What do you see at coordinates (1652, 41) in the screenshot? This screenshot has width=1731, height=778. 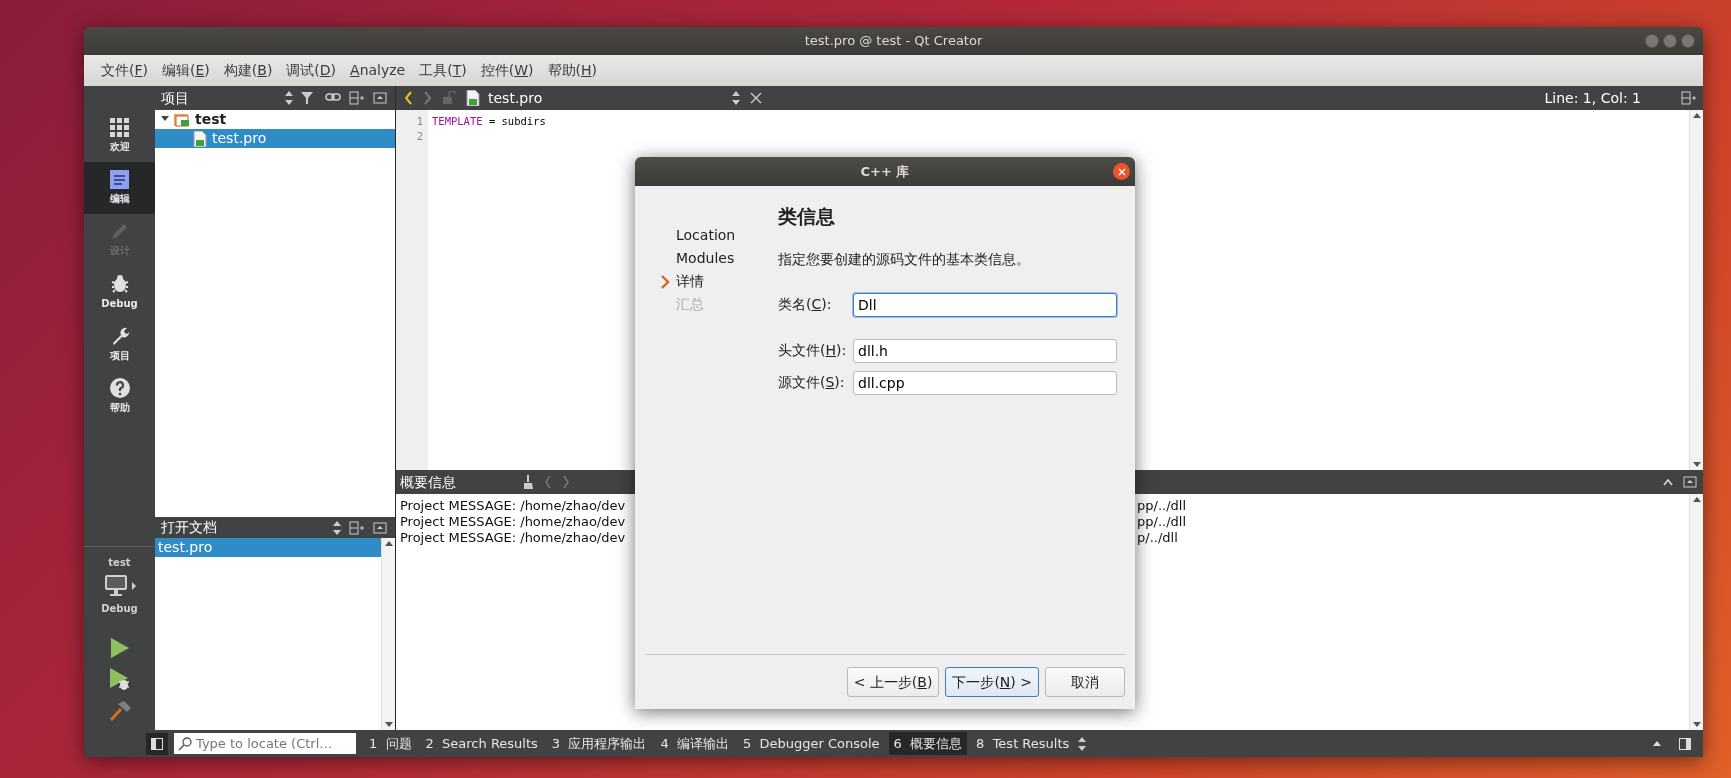 I see `minimize-button` at bounding box center [1652, 41].